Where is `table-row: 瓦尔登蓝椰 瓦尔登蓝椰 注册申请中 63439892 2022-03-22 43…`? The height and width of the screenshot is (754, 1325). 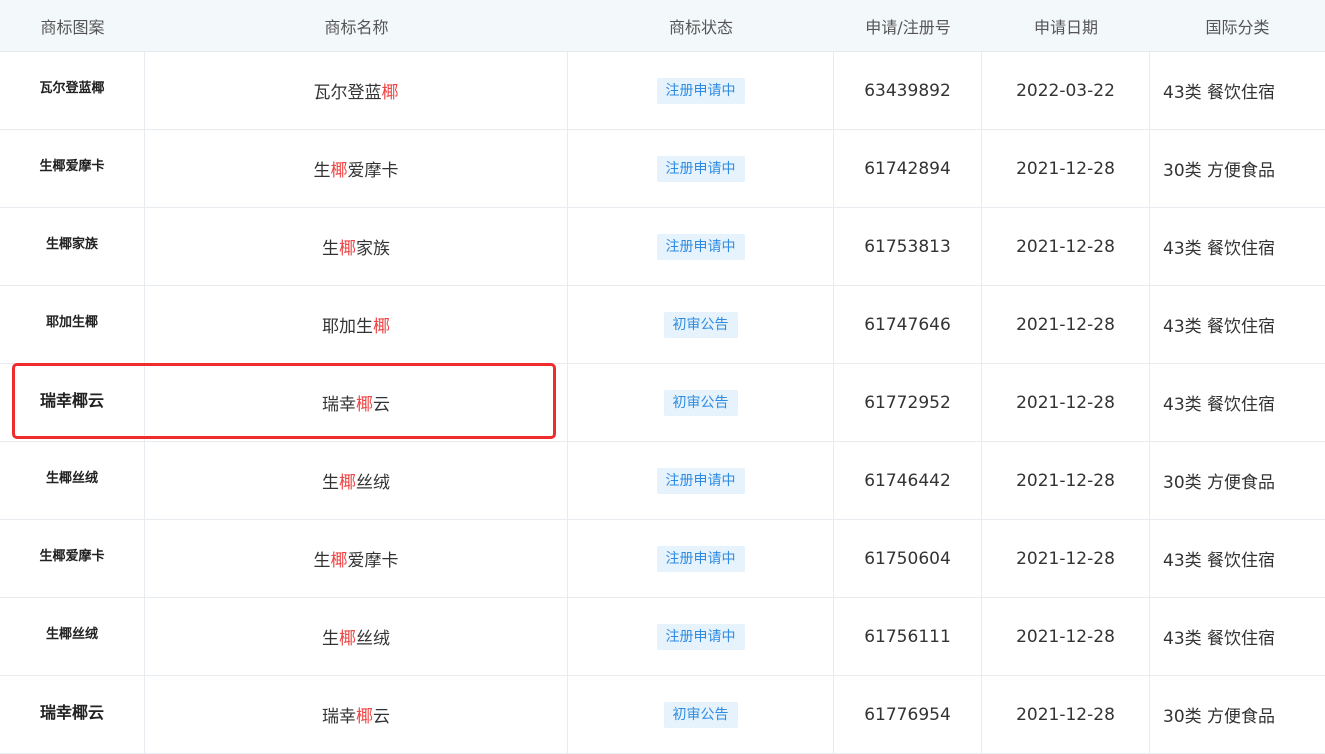 table-row: 瓦尔登蓝椰 瓦尔登蓝椰 注册申请中 63439892 2022-03-22 43… is located at coordinates (662, 91).